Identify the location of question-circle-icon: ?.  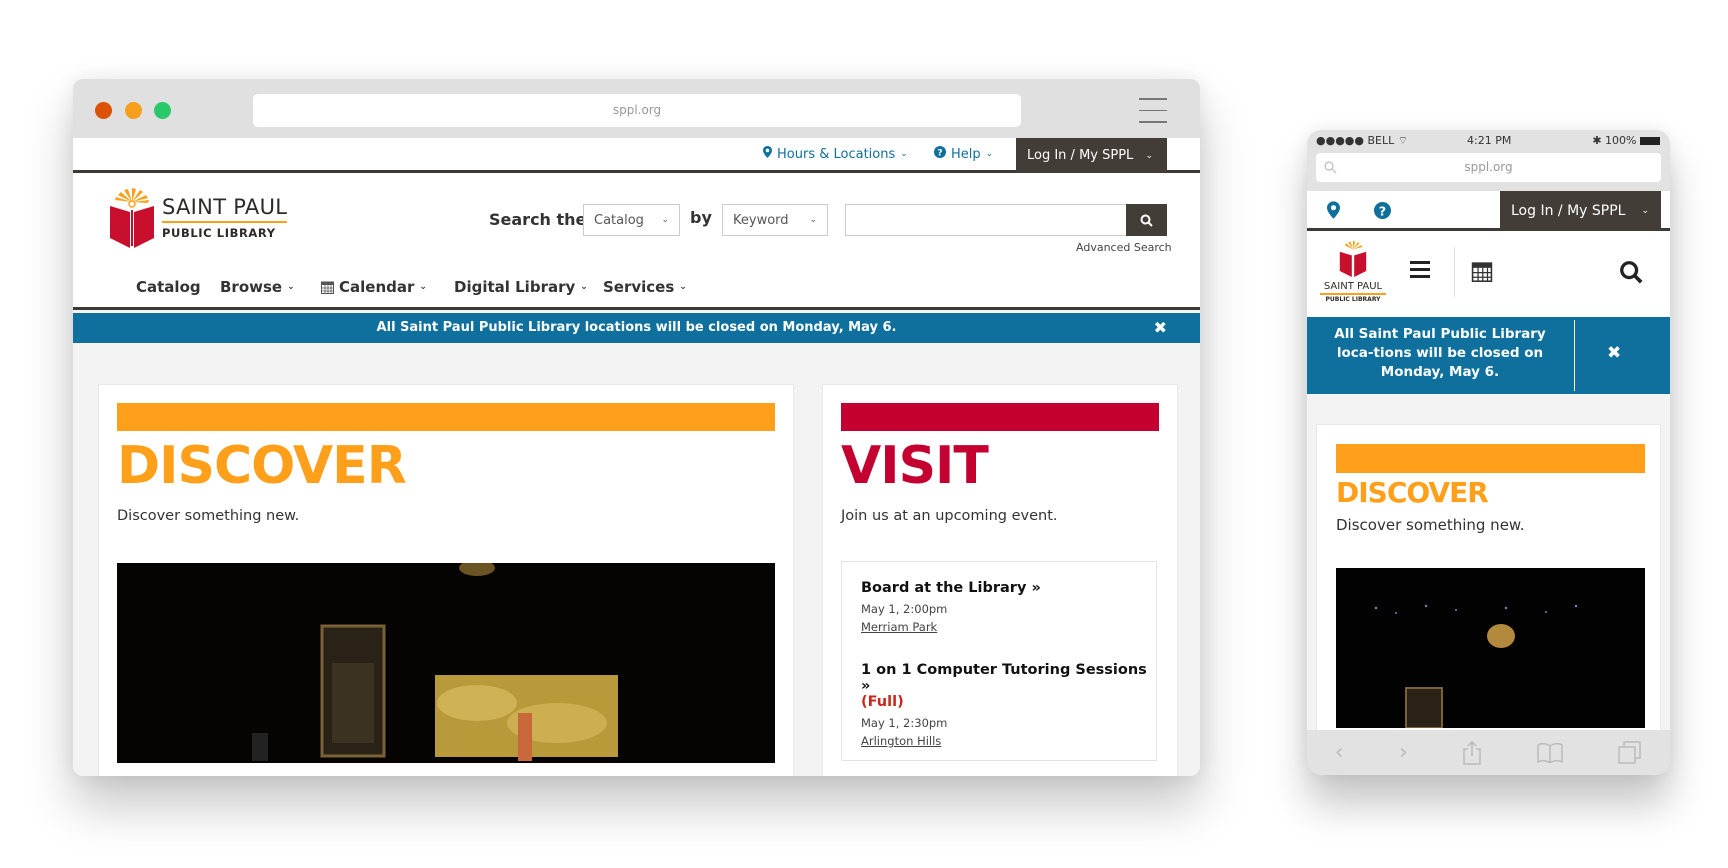
(940, 154).